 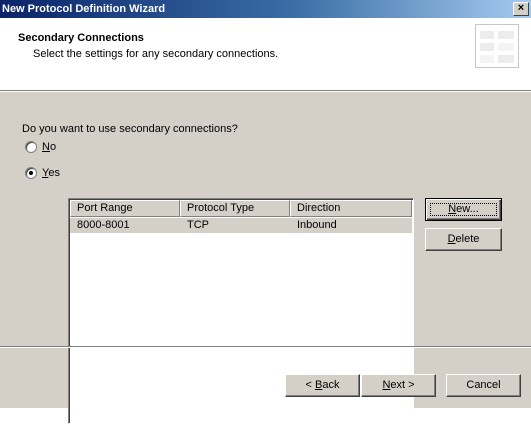 I want to click on focus-rect, so click(x=463, y=209).